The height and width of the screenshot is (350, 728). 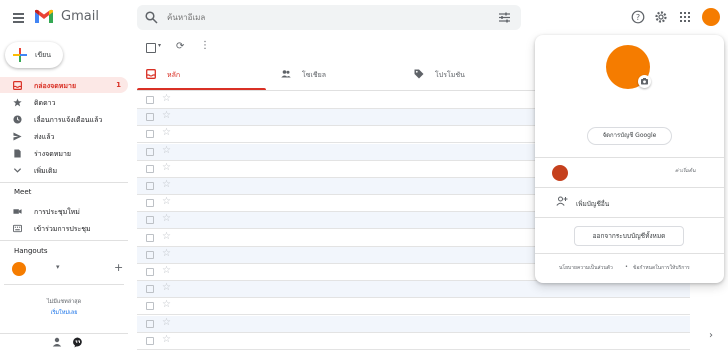 What do you see at coordinates (560, 173) in the screenshot?
I see `secondary-account-avatar` at bounding box center [560, 173].